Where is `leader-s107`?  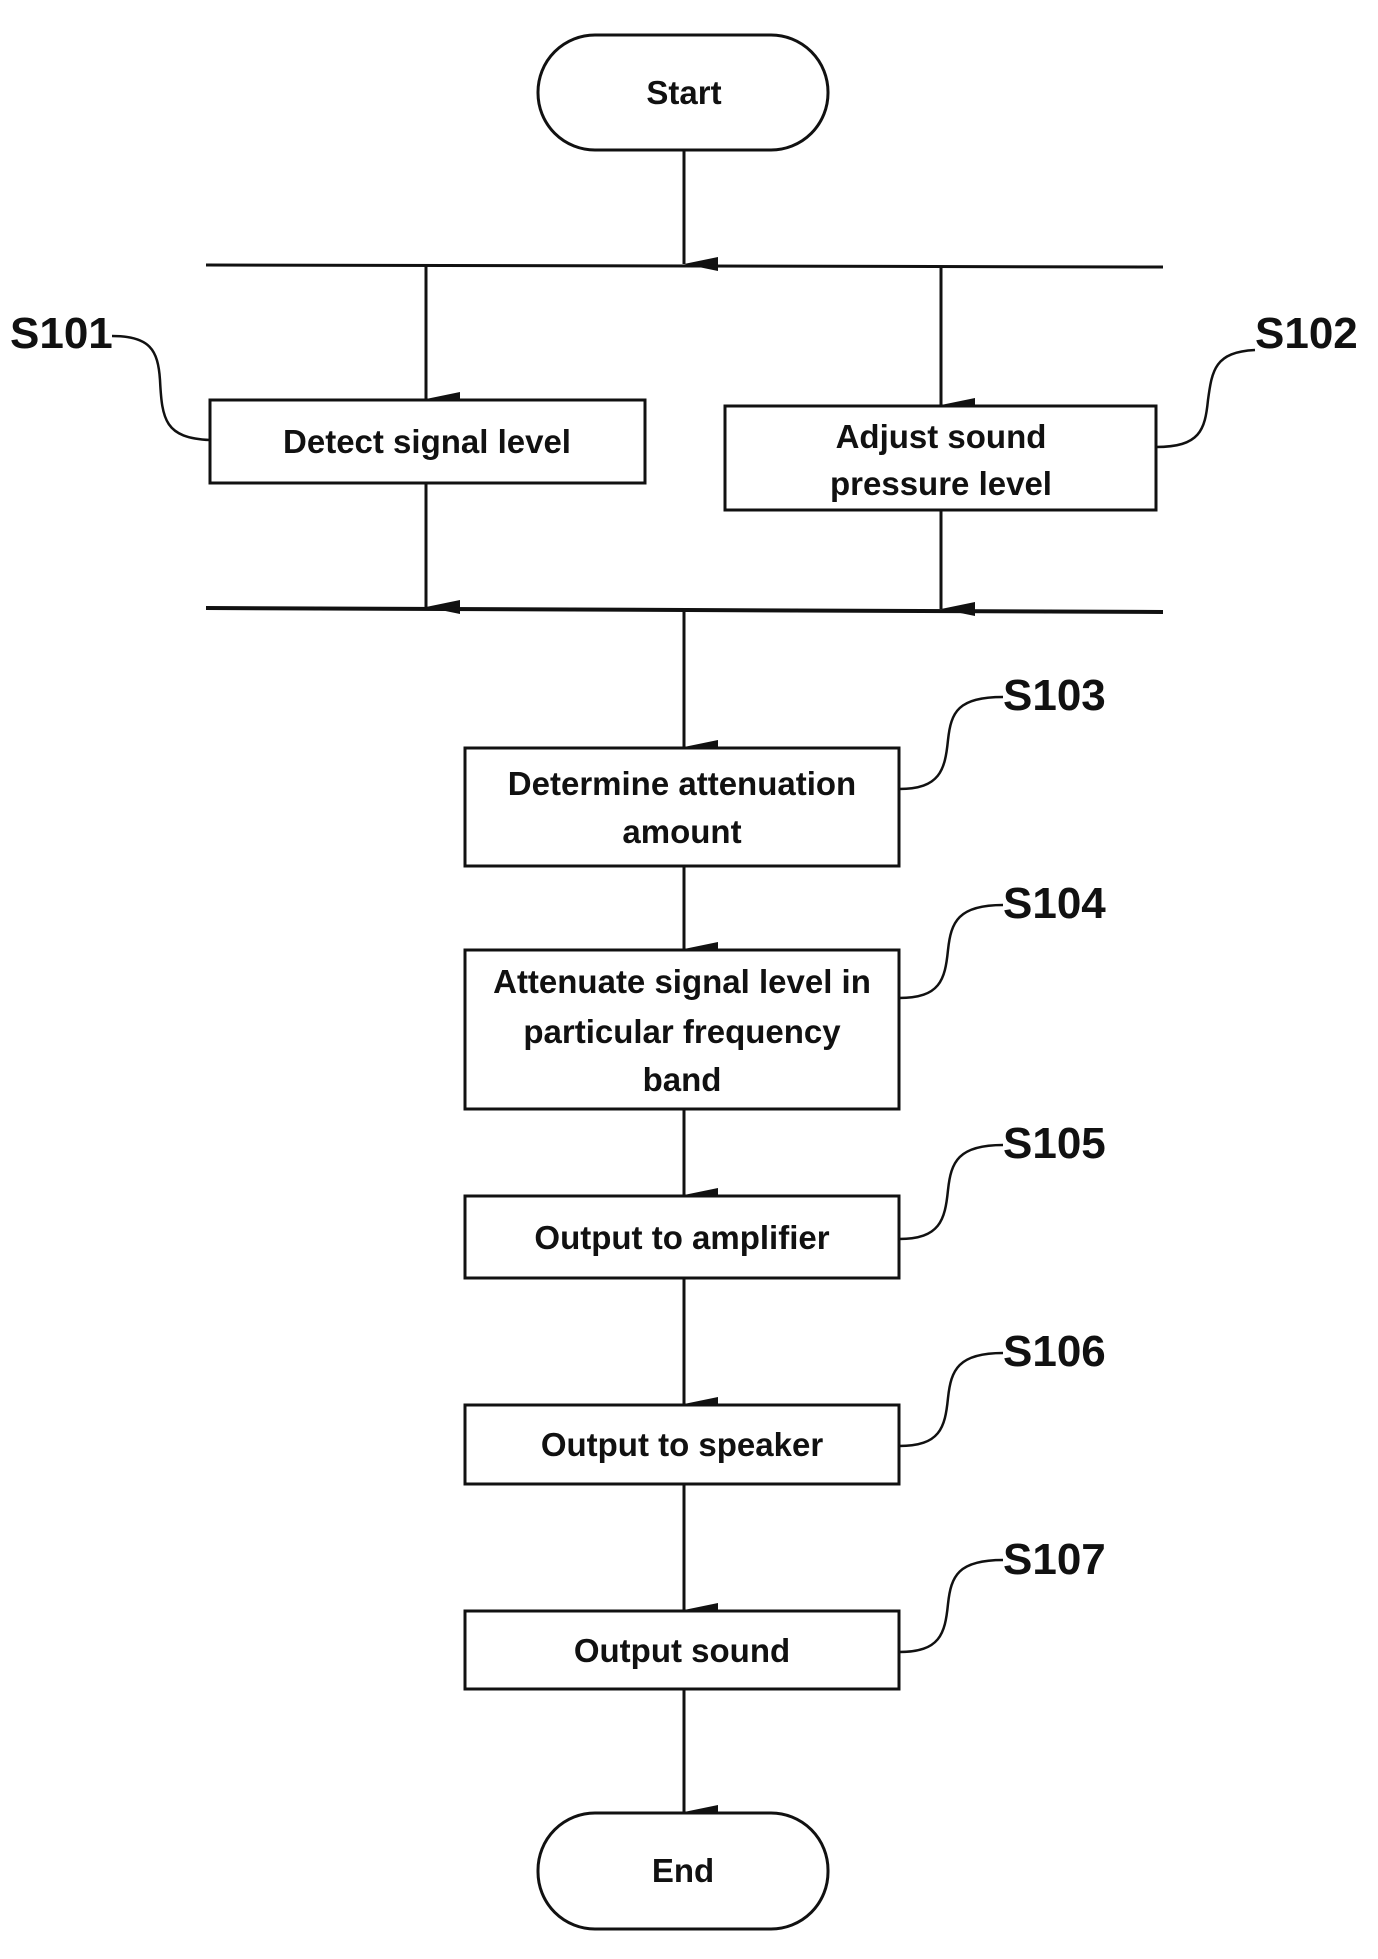
leader-s107 is located at coordinates (951, 1606).